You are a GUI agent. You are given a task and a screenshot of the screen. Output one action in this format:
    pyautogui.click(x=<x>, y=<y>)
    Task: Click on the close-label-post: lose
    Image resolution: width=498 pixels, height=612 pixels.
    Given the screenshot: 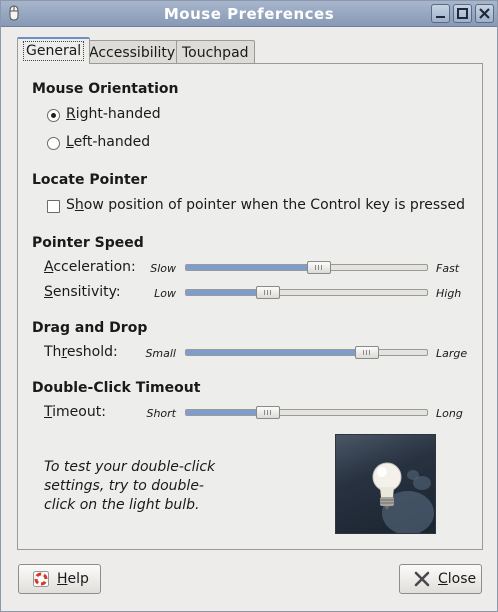 What is the action you would take?
    pyautogui.click(x=462, y=579)
    